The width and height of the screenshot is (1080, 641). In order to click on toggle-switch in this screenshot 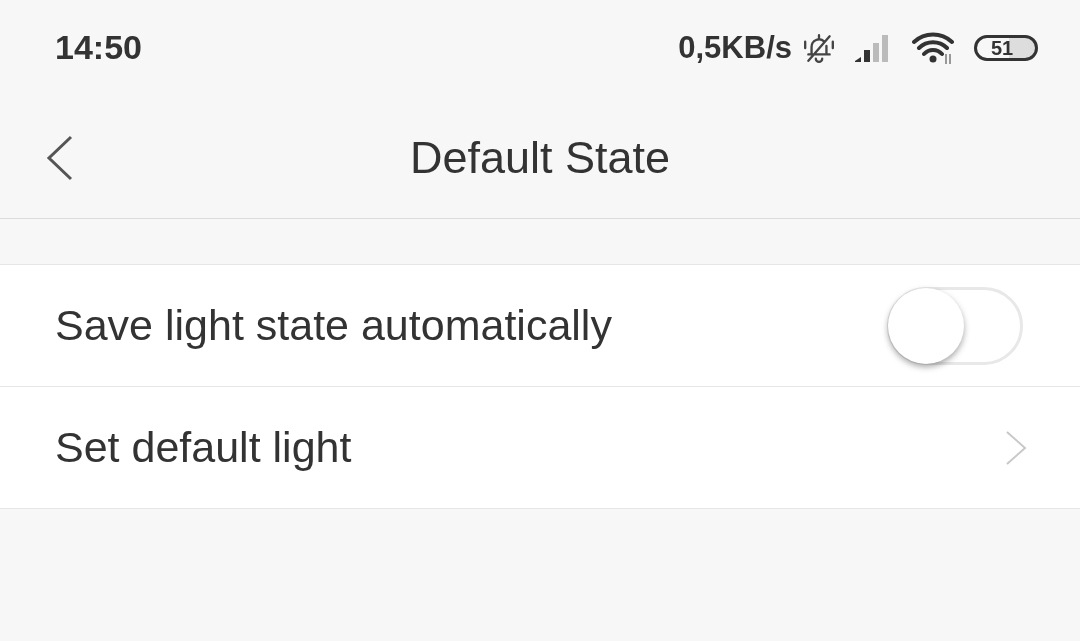, I will do `click(955, 325)`.